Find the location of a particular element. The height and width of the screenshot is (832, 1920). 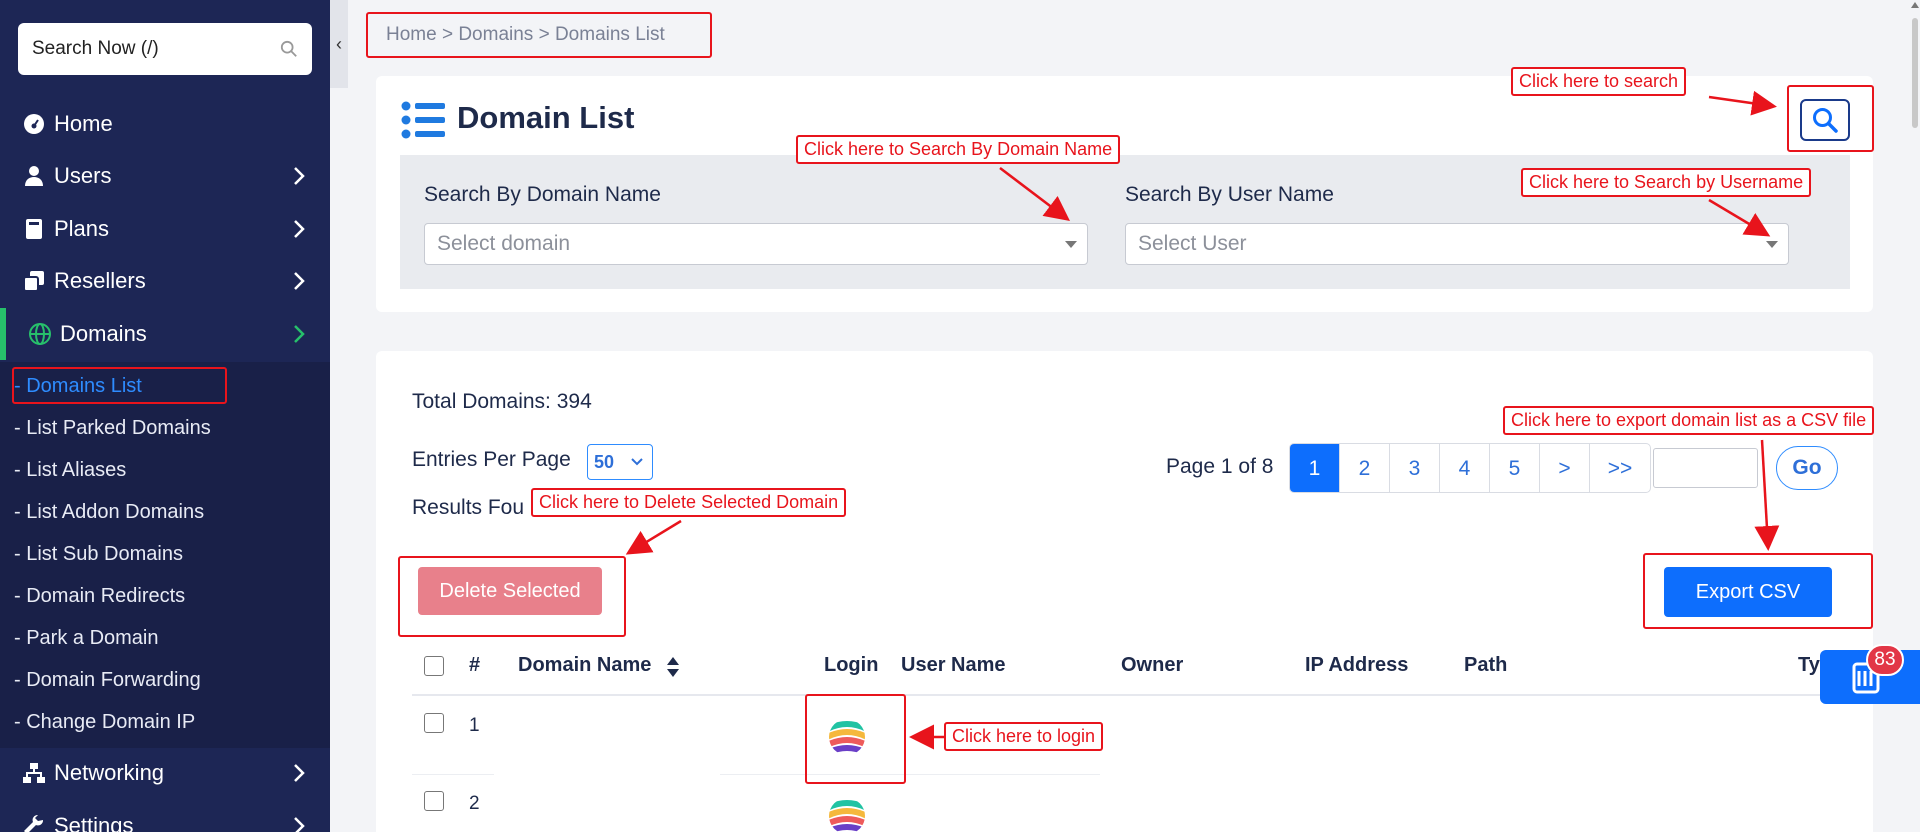

active-indicator is located at coordinates (3, 334).